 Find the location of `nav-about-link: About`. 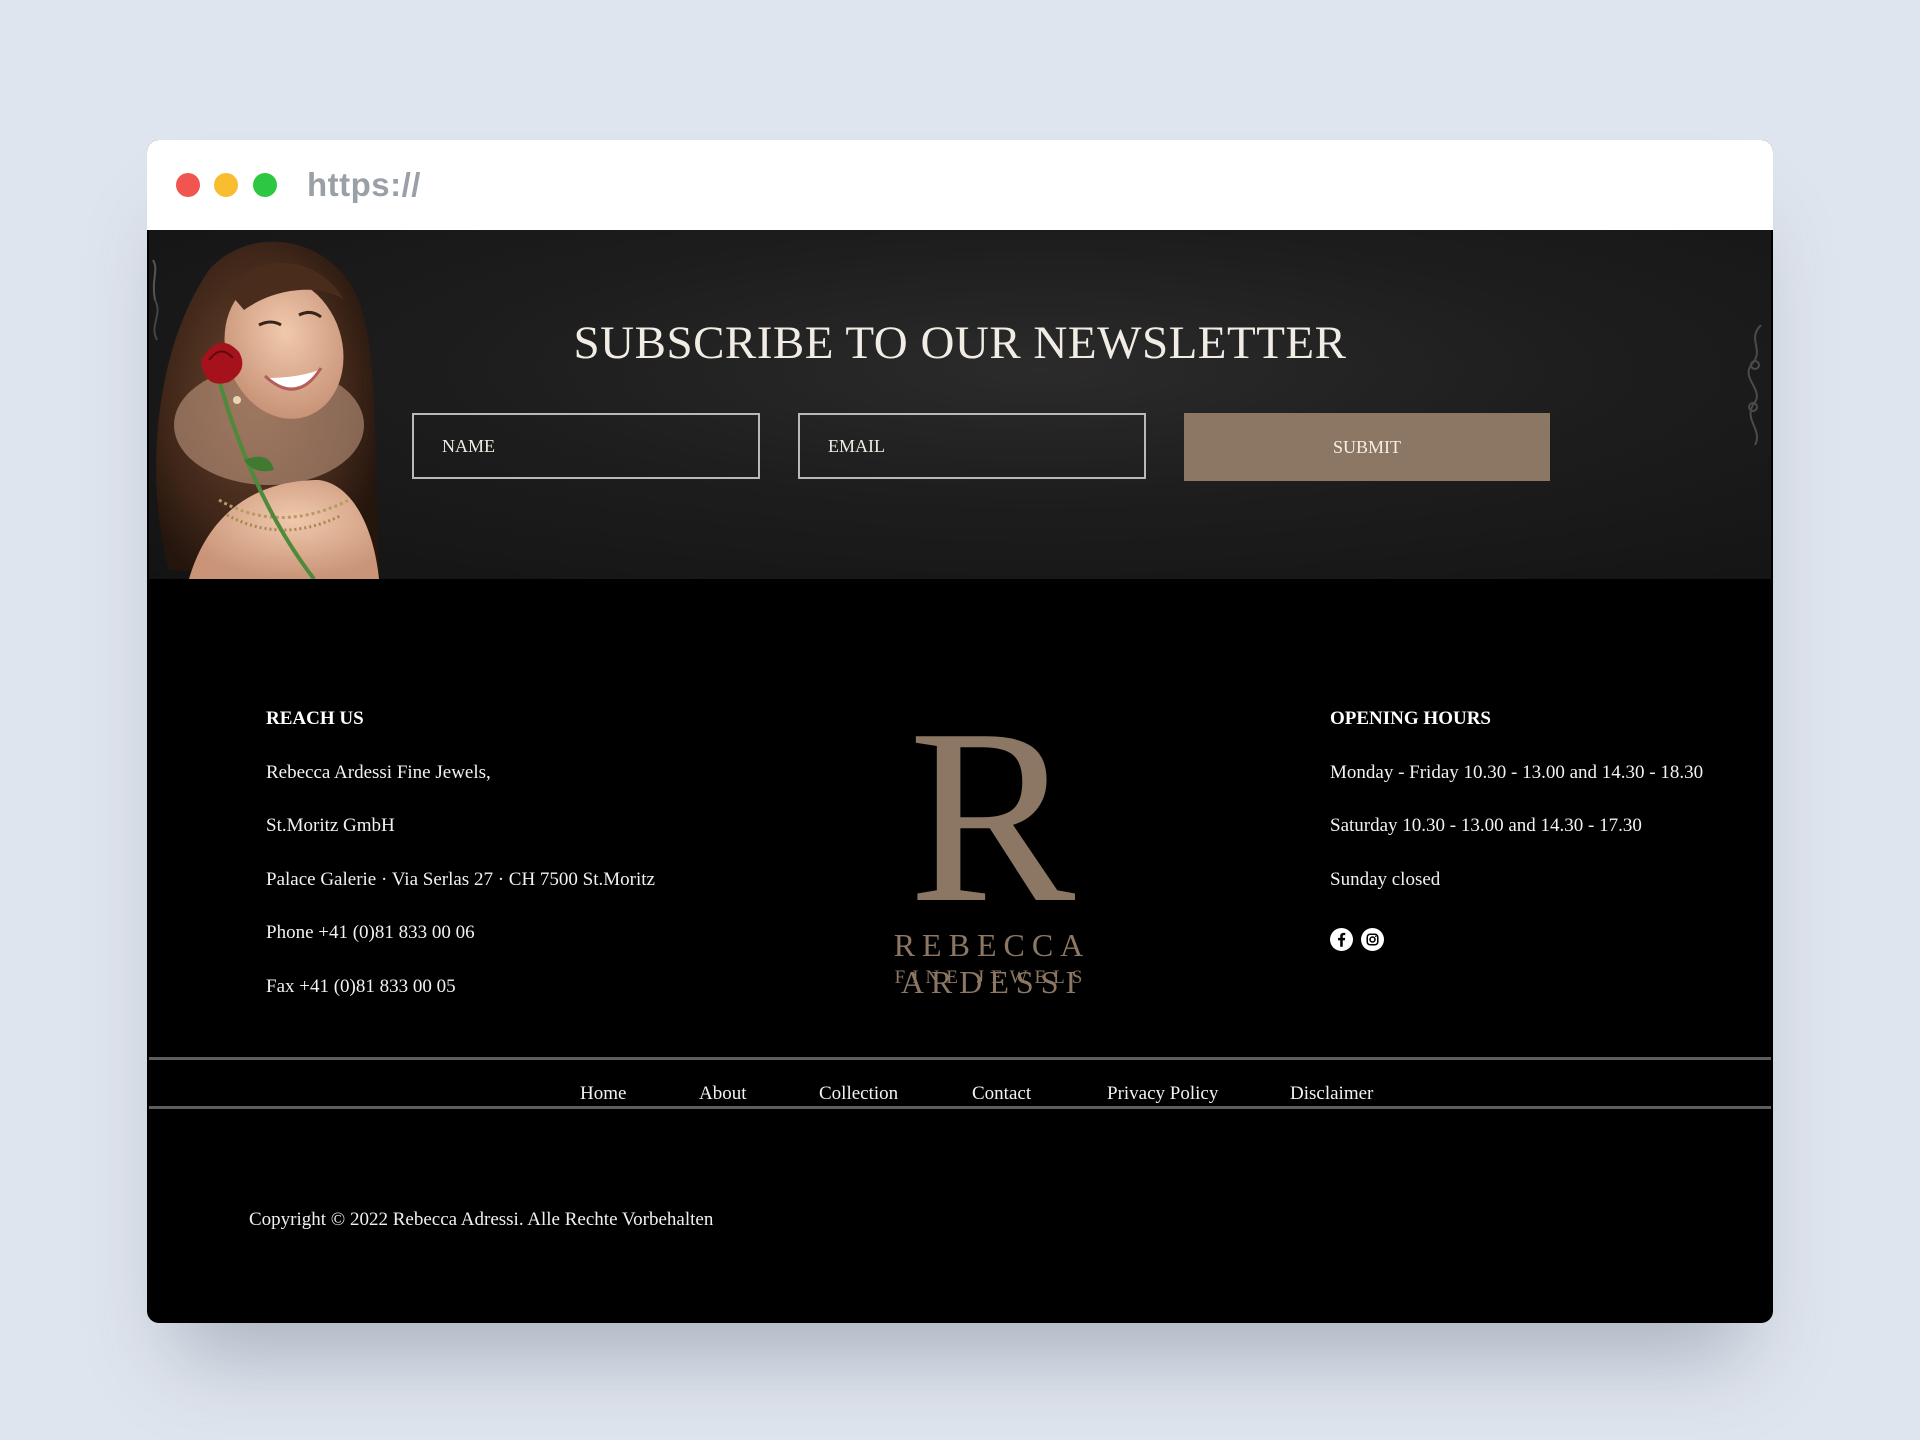

nav-about-link: About is located at coordinates (723, 1094).